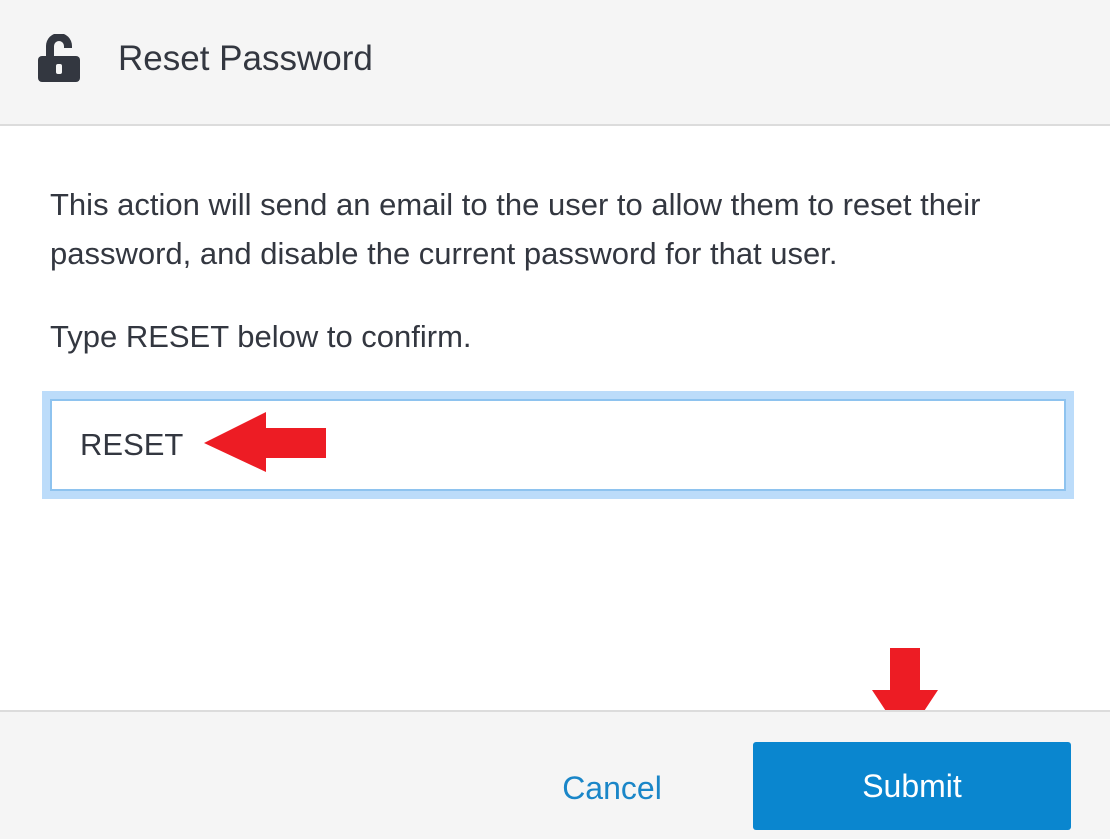 The image size is (1110, 839). I want to click on confirm-reset-input, so click(558, 445).